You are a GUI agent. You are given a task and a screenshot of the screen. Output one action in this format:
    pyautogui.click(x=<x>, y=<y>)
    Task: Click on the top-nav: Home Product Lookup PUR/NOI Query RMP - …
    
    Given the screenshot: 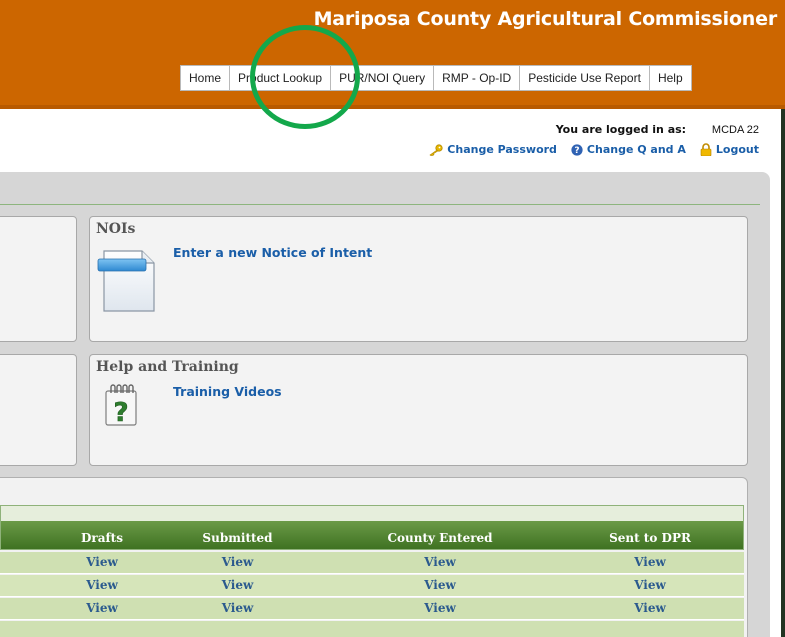 What is the action you would take?
    pyautogui.click(x=436, y=78)
    